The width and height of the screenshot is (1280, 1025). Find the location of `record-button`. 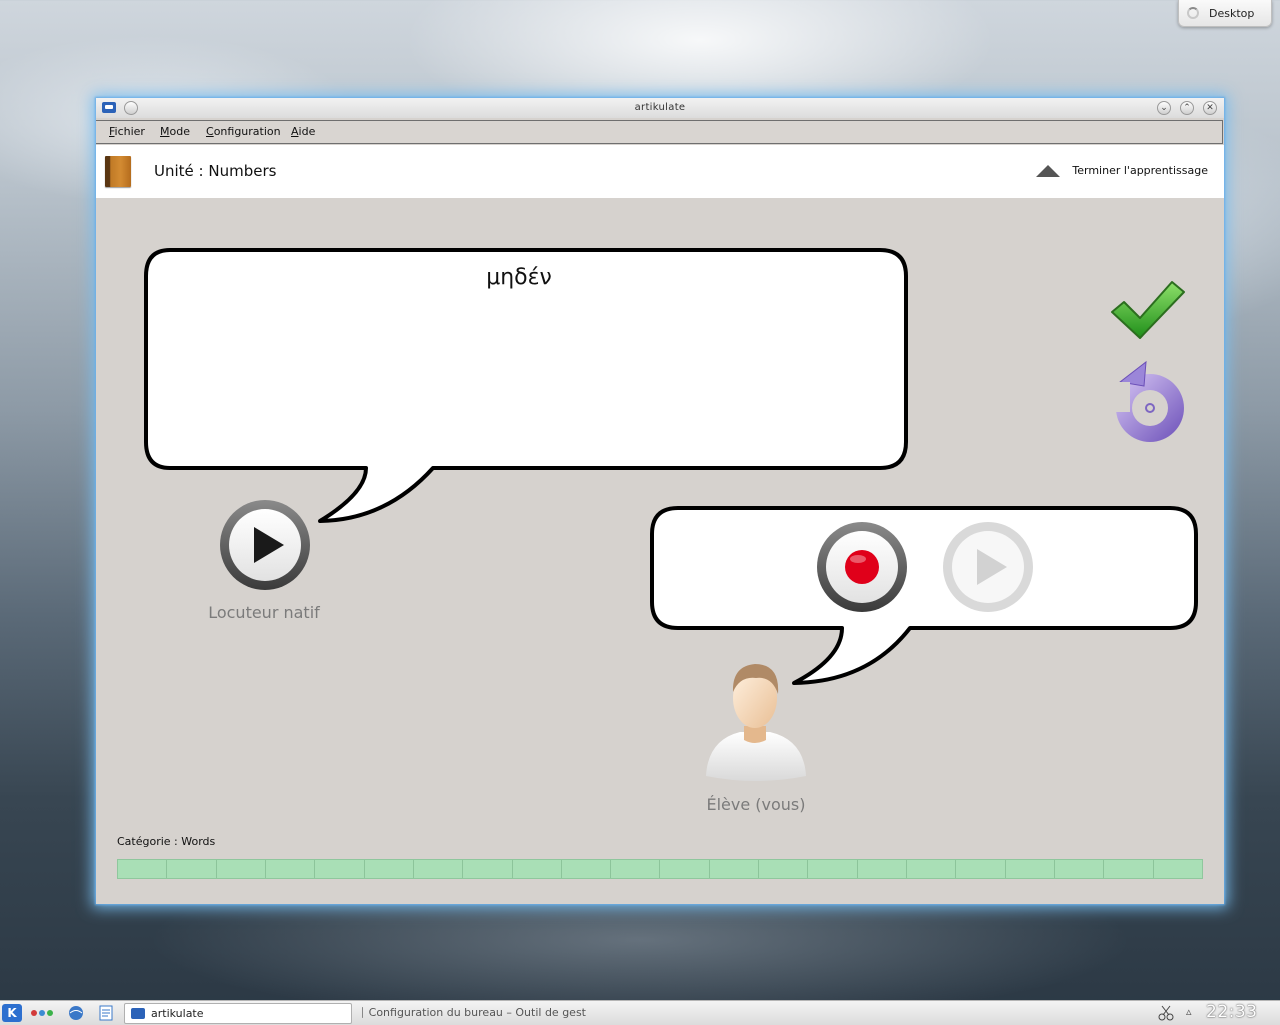

record-button is located at coordinates (862, 567).